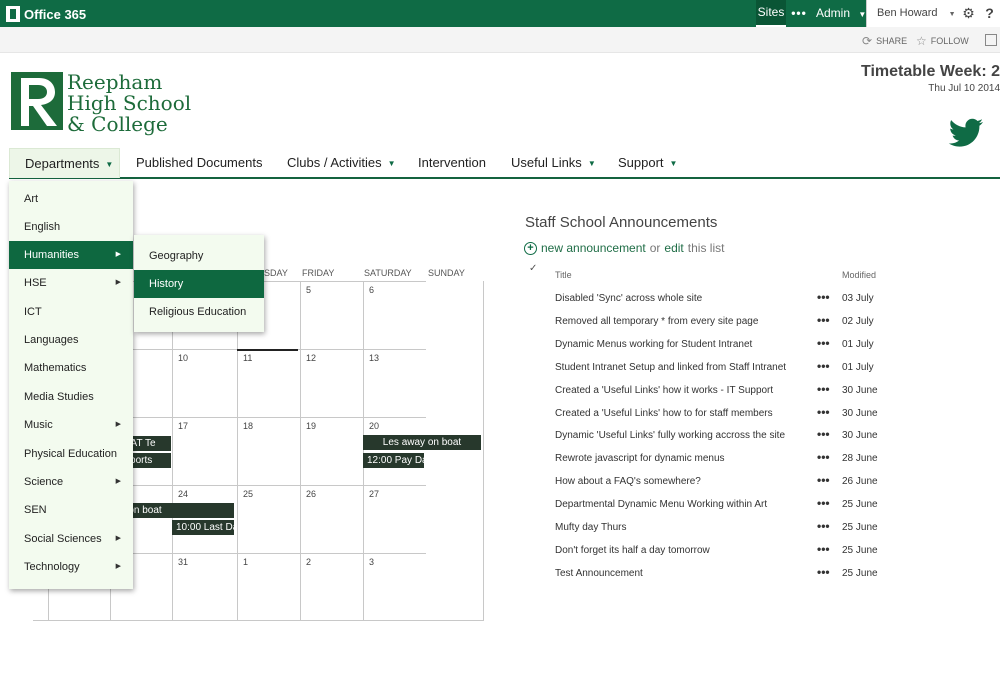 The image size is (1000, 690). I want to click on dept-media-studies: Media Studies, so click(71, 397).